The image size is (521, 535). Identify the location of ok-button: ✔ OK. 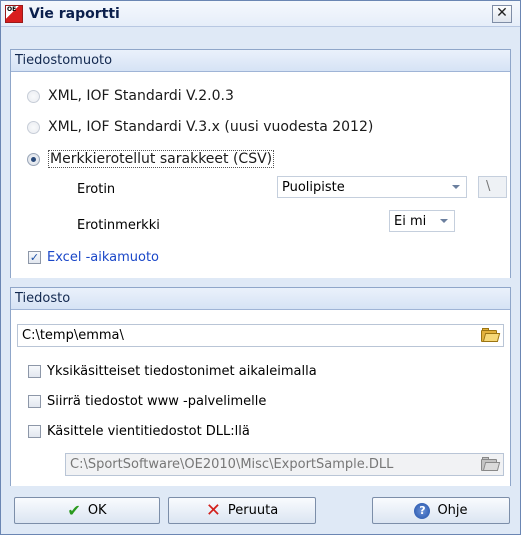
(87, 510).